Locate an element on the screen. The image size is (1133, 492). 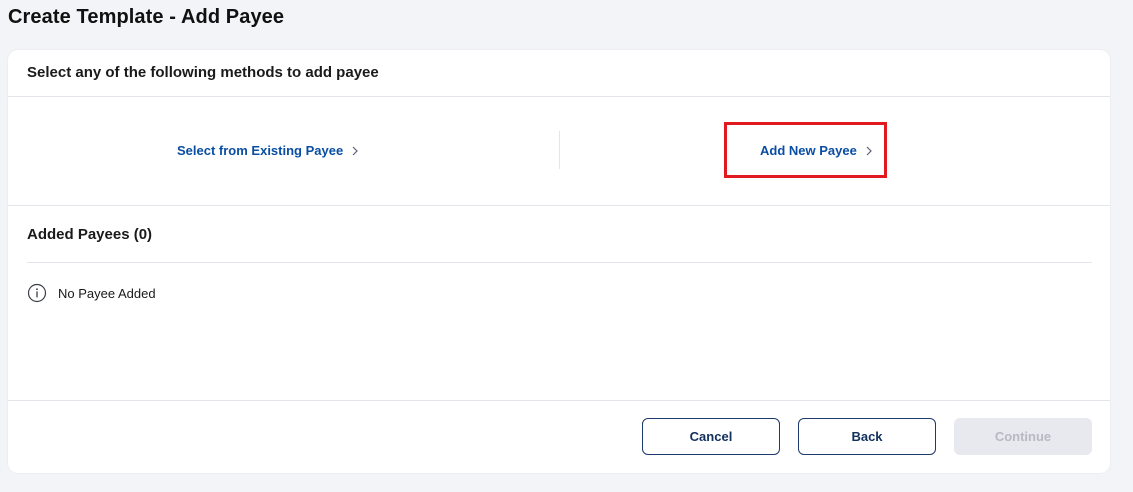
added-payees-divider is located at coordinates (559, 262).